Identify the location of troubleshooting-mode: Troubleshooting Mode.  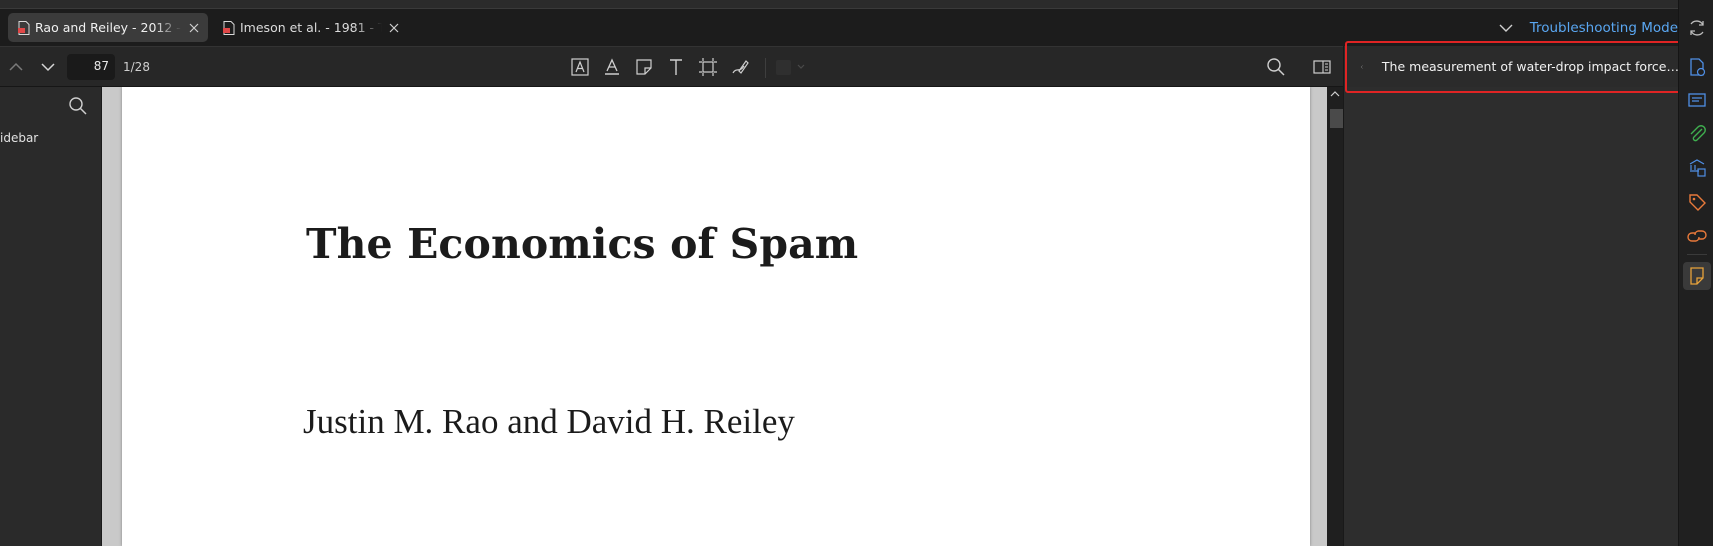
(1588, 27).